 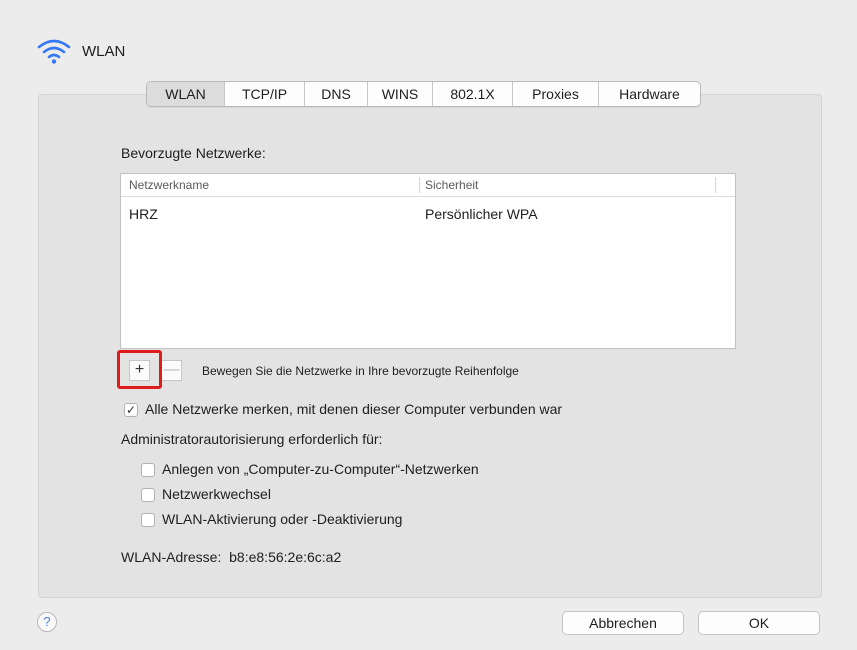 What do you see at coordinates (556, 94) in the screenshot?
I see `tab-proxies: Proxies` at bounding box center [556, 94].